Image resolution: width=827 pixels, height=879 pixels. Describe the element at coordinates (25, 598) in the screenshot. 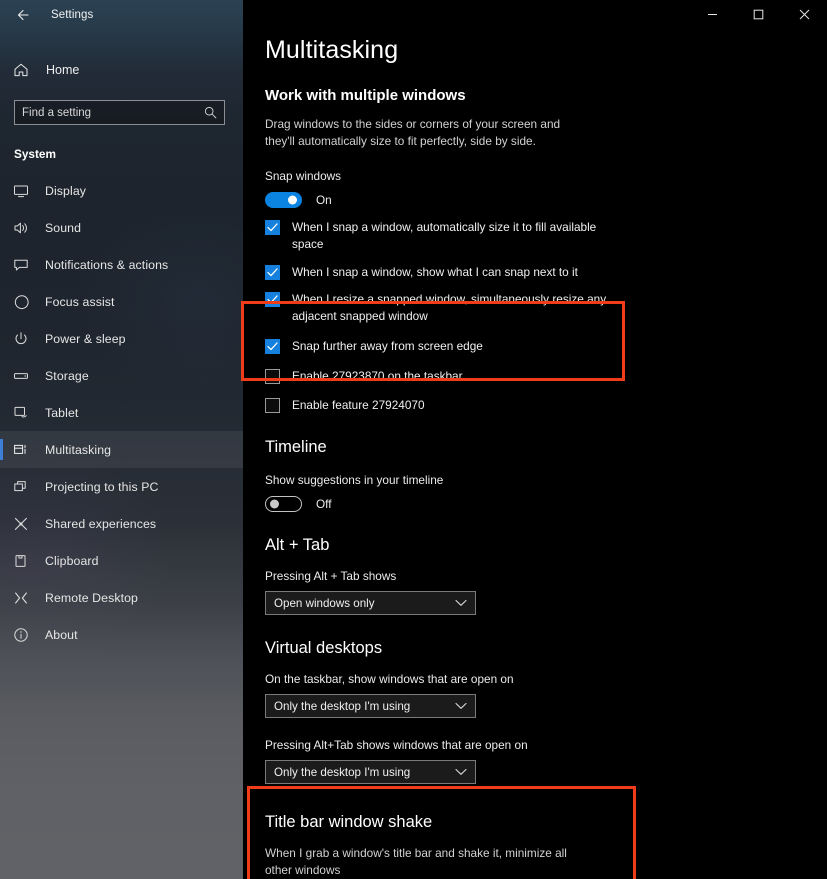

I see `remote-desktop-icon` at that location.